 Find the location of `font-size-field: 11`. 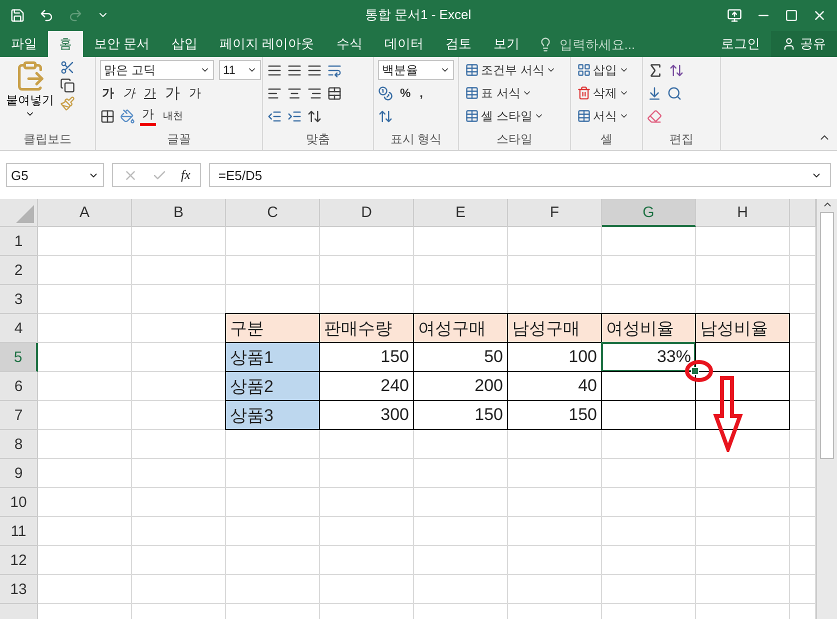

font-size-field: 11 is located at coordinates (240, 70).